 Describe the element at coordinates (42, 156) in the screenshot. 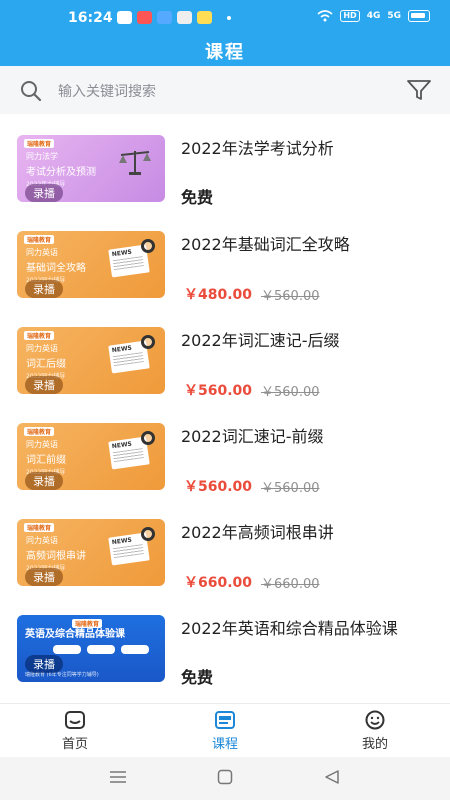

I see `thumb-brand: 同力法学` at that location.